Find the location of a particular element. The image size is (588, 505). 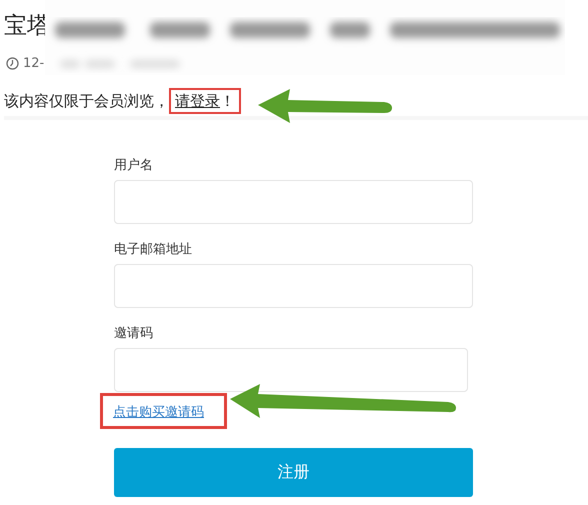

login-link: 请登录 is located at coordinates (197, 101).